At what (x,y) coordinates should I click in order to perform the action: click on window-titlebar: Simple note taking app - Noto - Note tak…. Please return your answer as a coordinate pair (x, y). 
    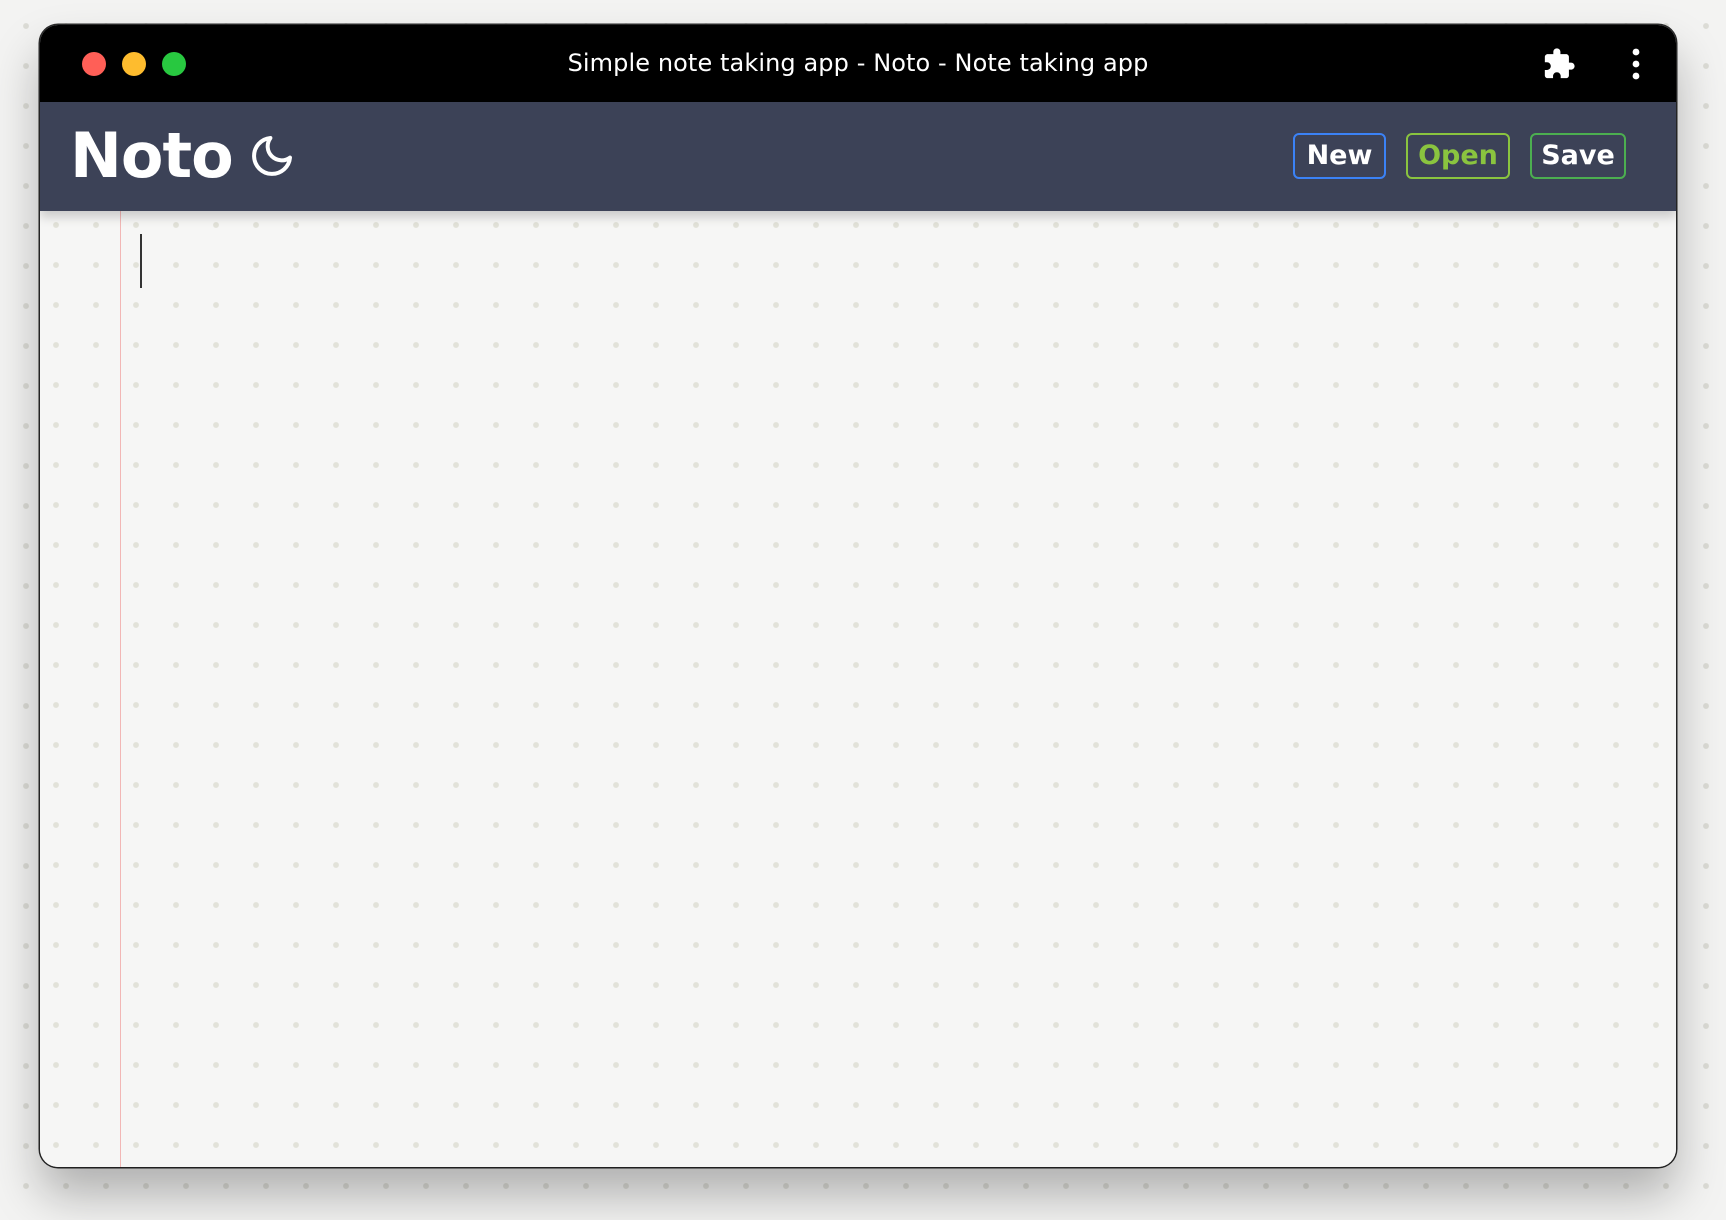
    Looking at the image, I should click on (858, 63).